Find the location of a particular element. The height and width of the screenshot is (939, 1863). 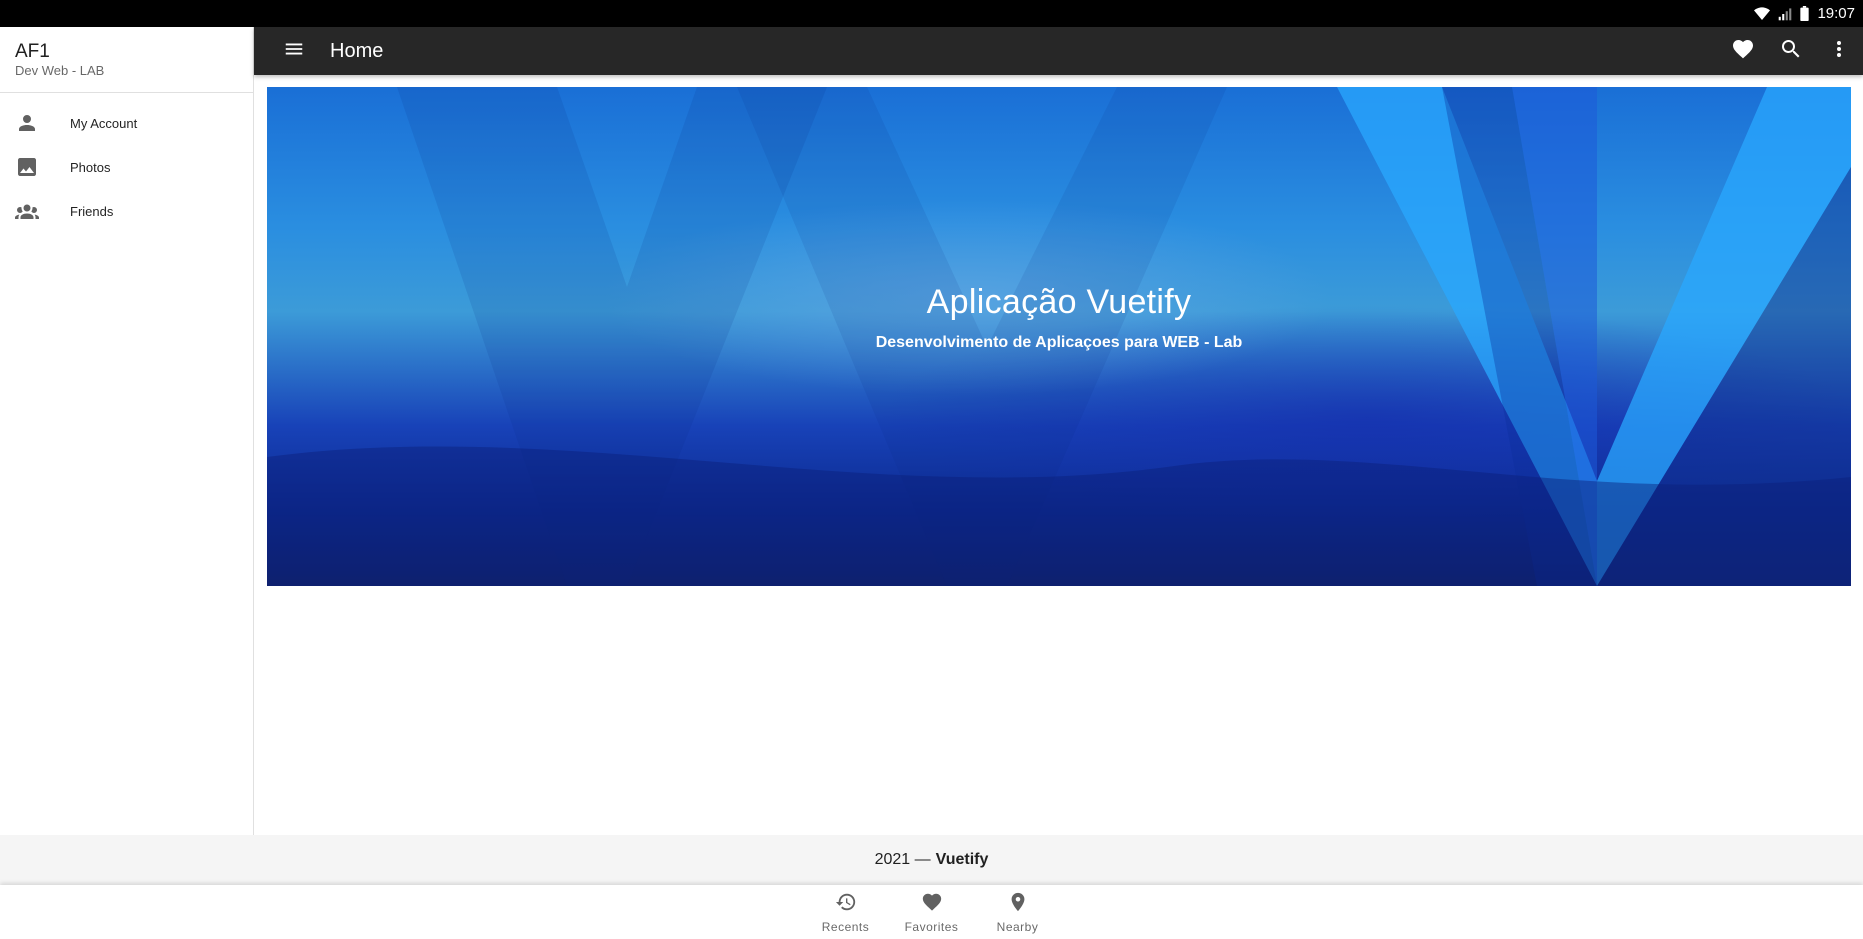

footer-year: 2021 — is located at coordinates (902, 859).